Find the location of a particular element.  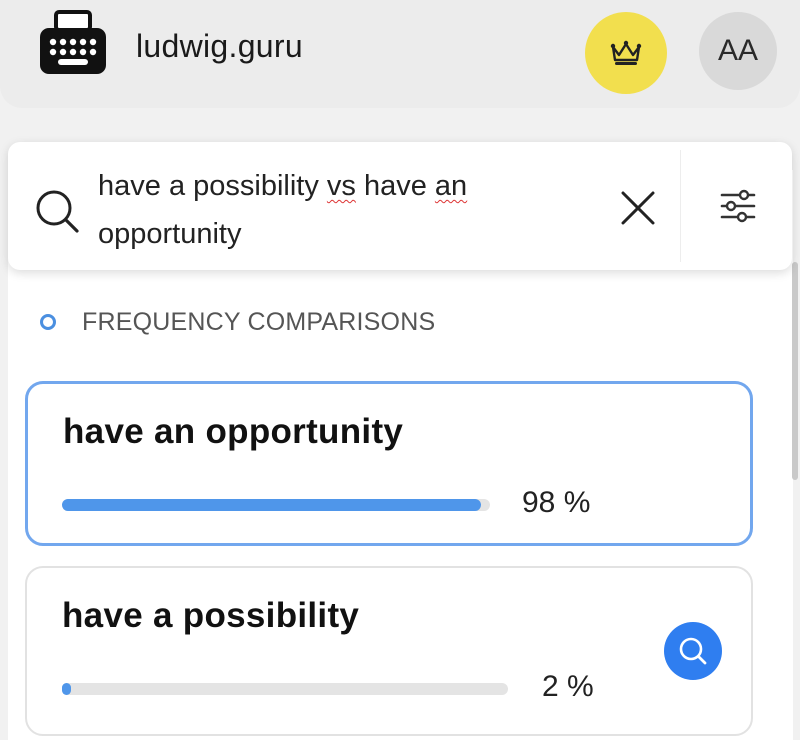

typewriter-icon is located at coordinates (73, 44).